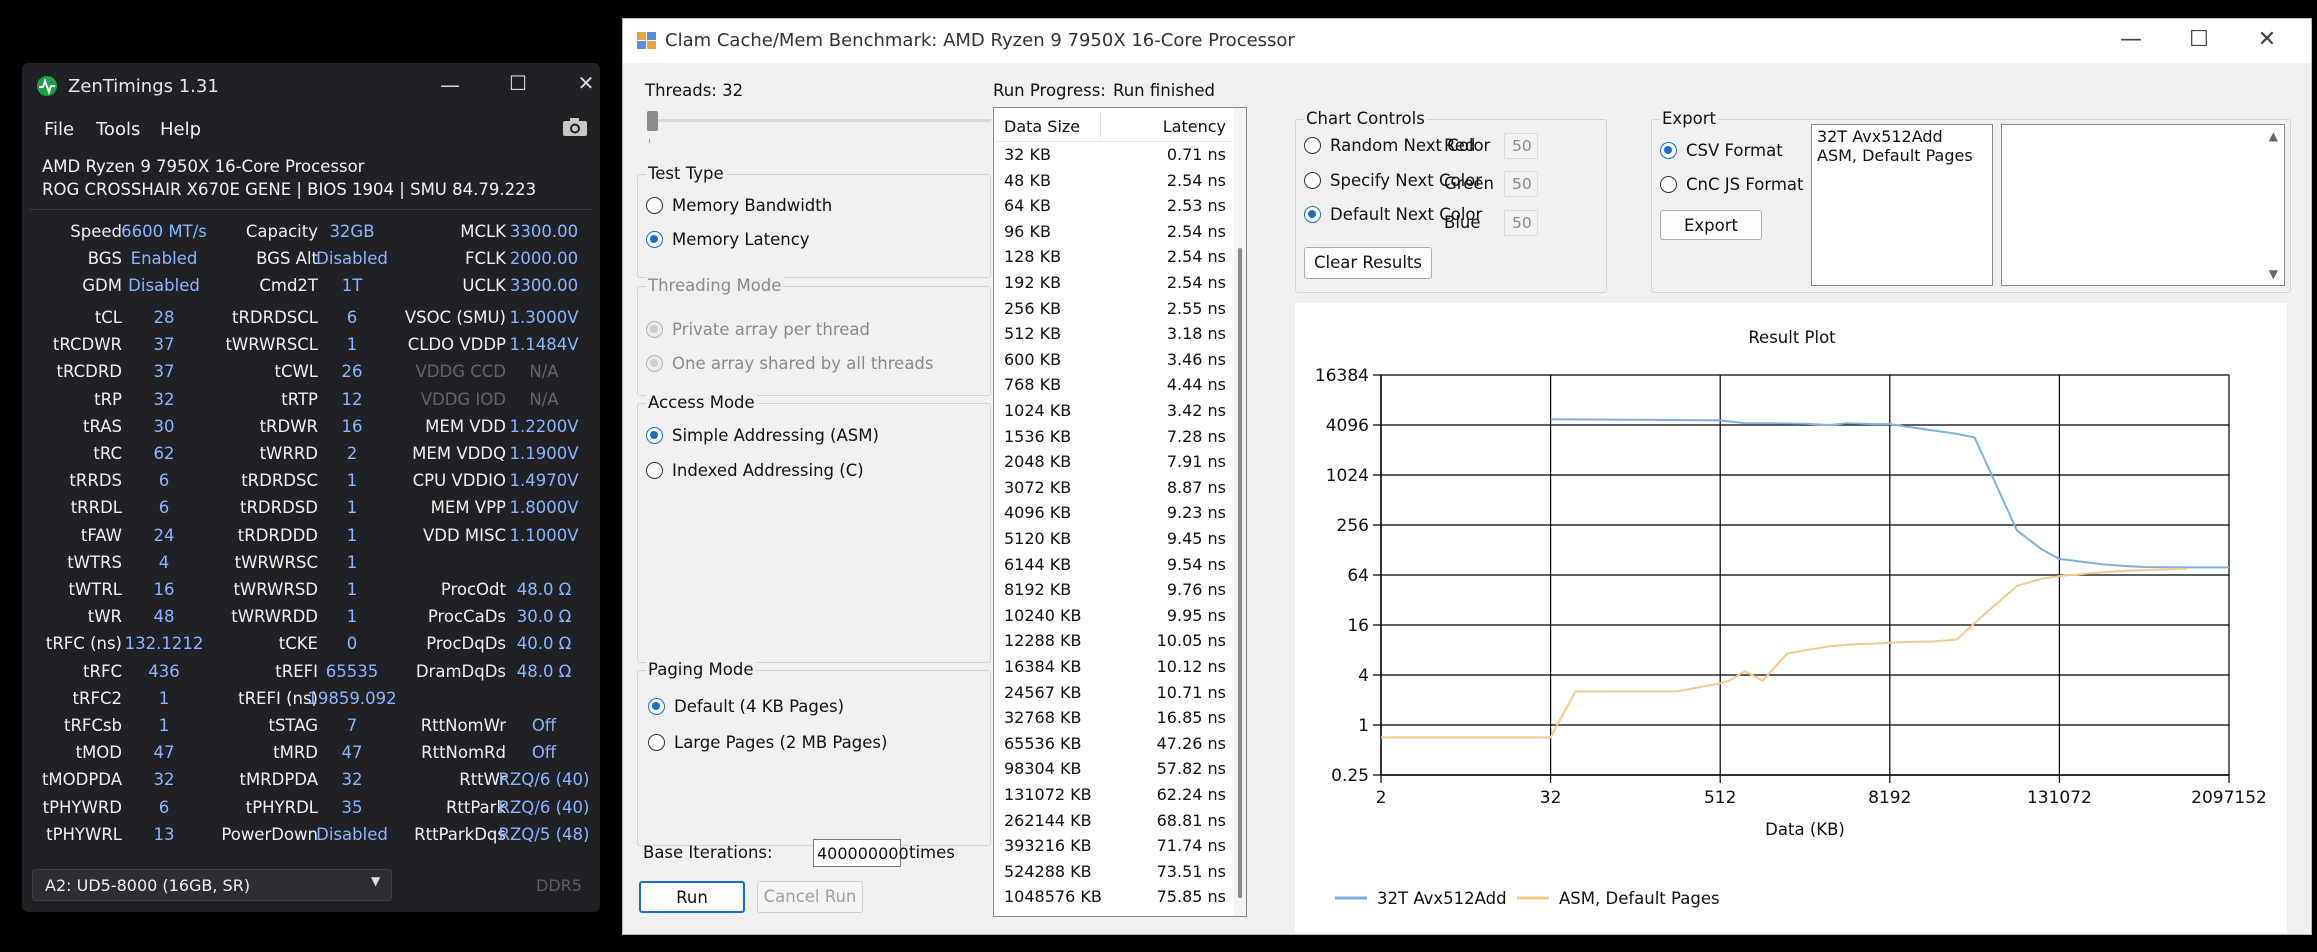 The image size is (2317, 952). I want to click on timing-value: Disabled, so click(164, 286).